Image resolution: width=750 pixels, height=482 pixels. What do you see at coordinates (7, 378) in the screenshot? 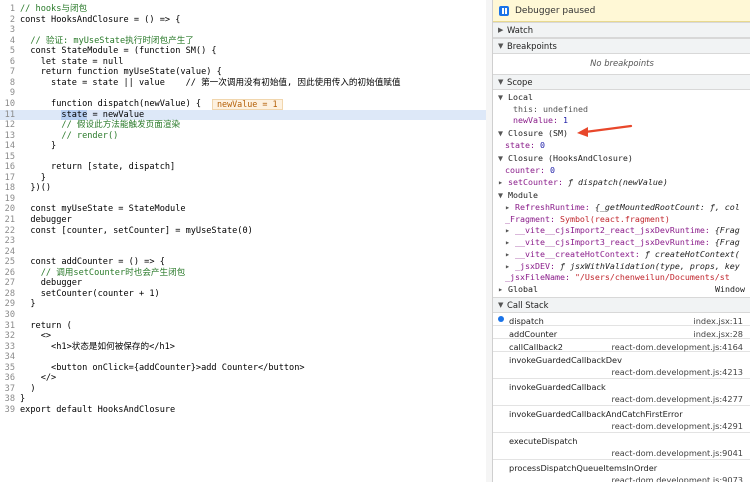
I see `line-number: 36` at bounding box center [7, 378].